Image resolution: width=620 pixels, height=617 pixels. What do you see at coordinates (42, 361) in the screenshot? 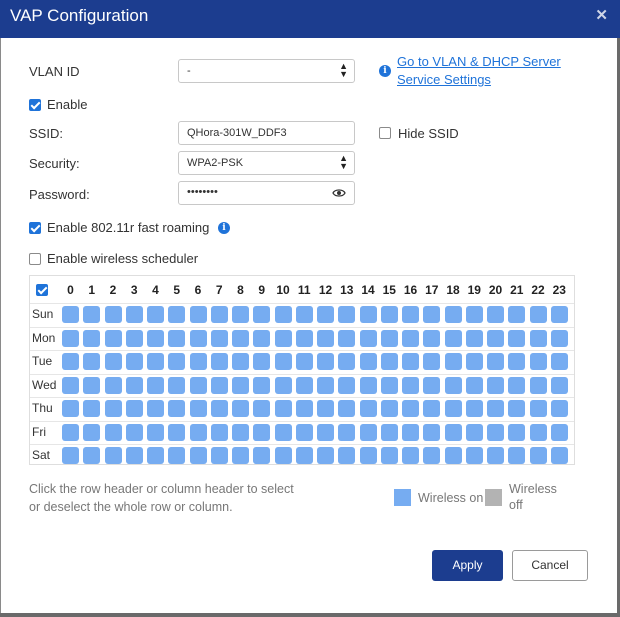
I see `day-header: Tue` at bounding box center [42, 361].